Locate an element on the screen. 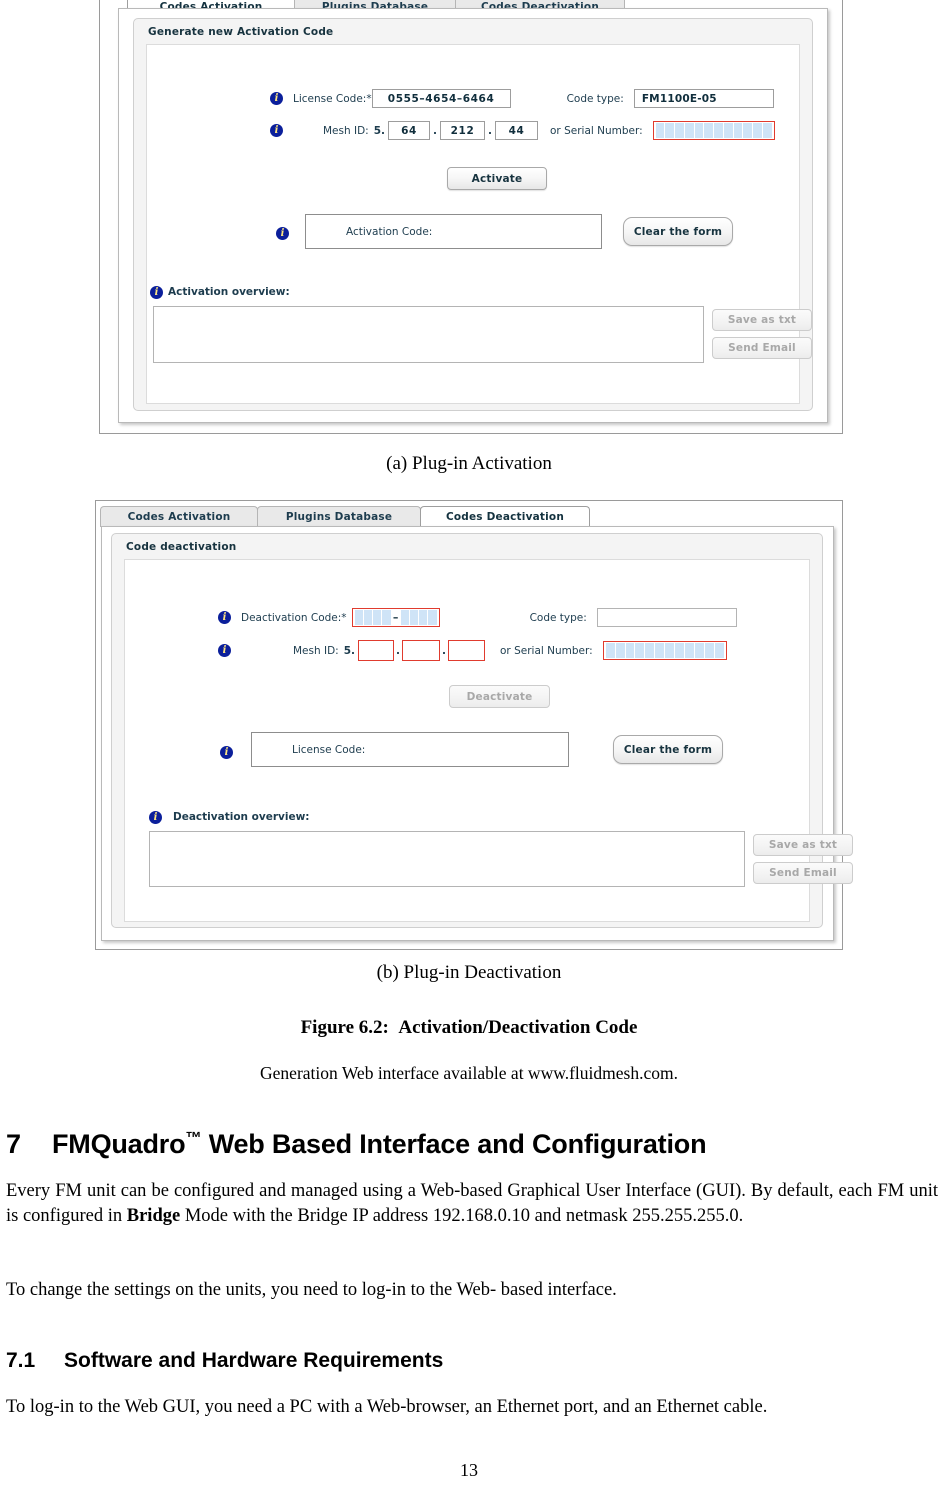 The width and height of the screenshot is (938, 1489). deactivation-overview-textarea is located at coordinates (447, 859).